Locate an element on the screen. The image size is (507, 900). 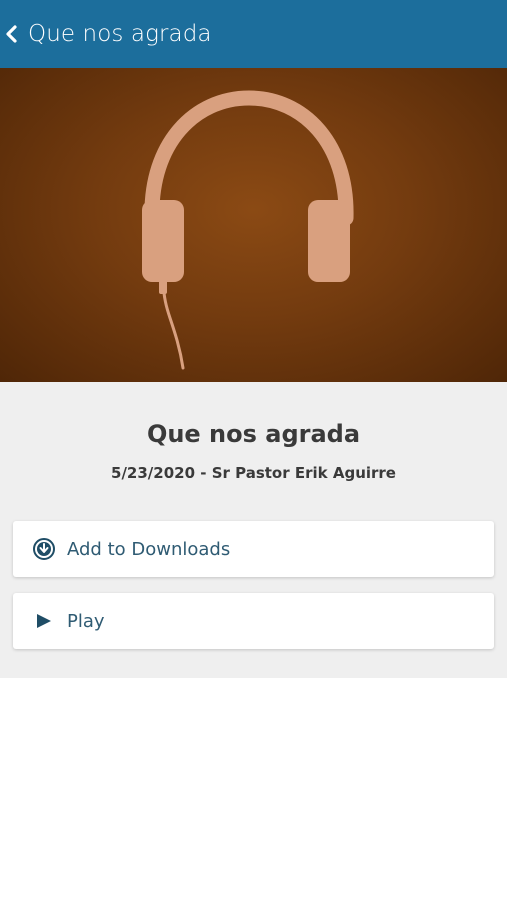
headphones-icon is located at coordinates (248, 230).